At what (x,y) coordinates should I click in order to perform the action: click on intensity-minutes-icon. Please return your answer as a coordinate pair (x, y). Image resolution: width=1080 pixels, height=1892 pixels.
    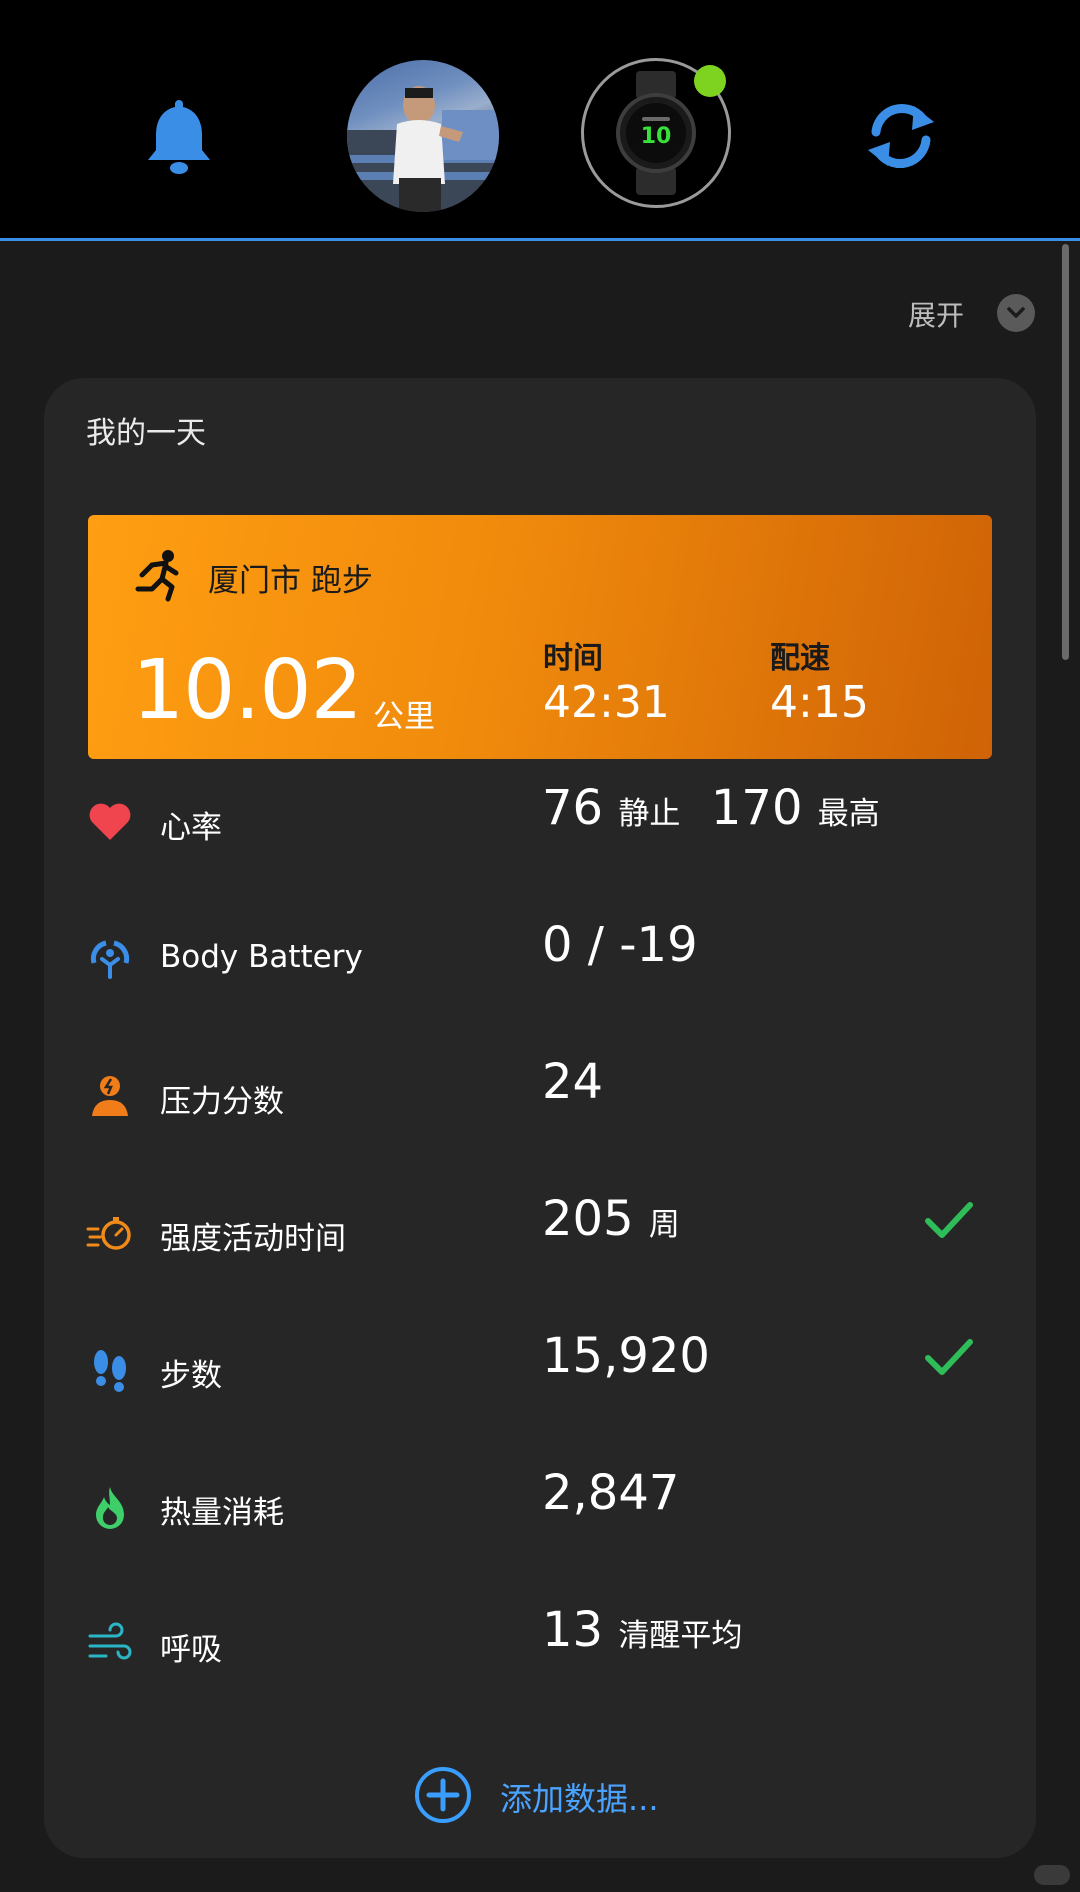
    Looking at the image, I should click on (108, 1233).